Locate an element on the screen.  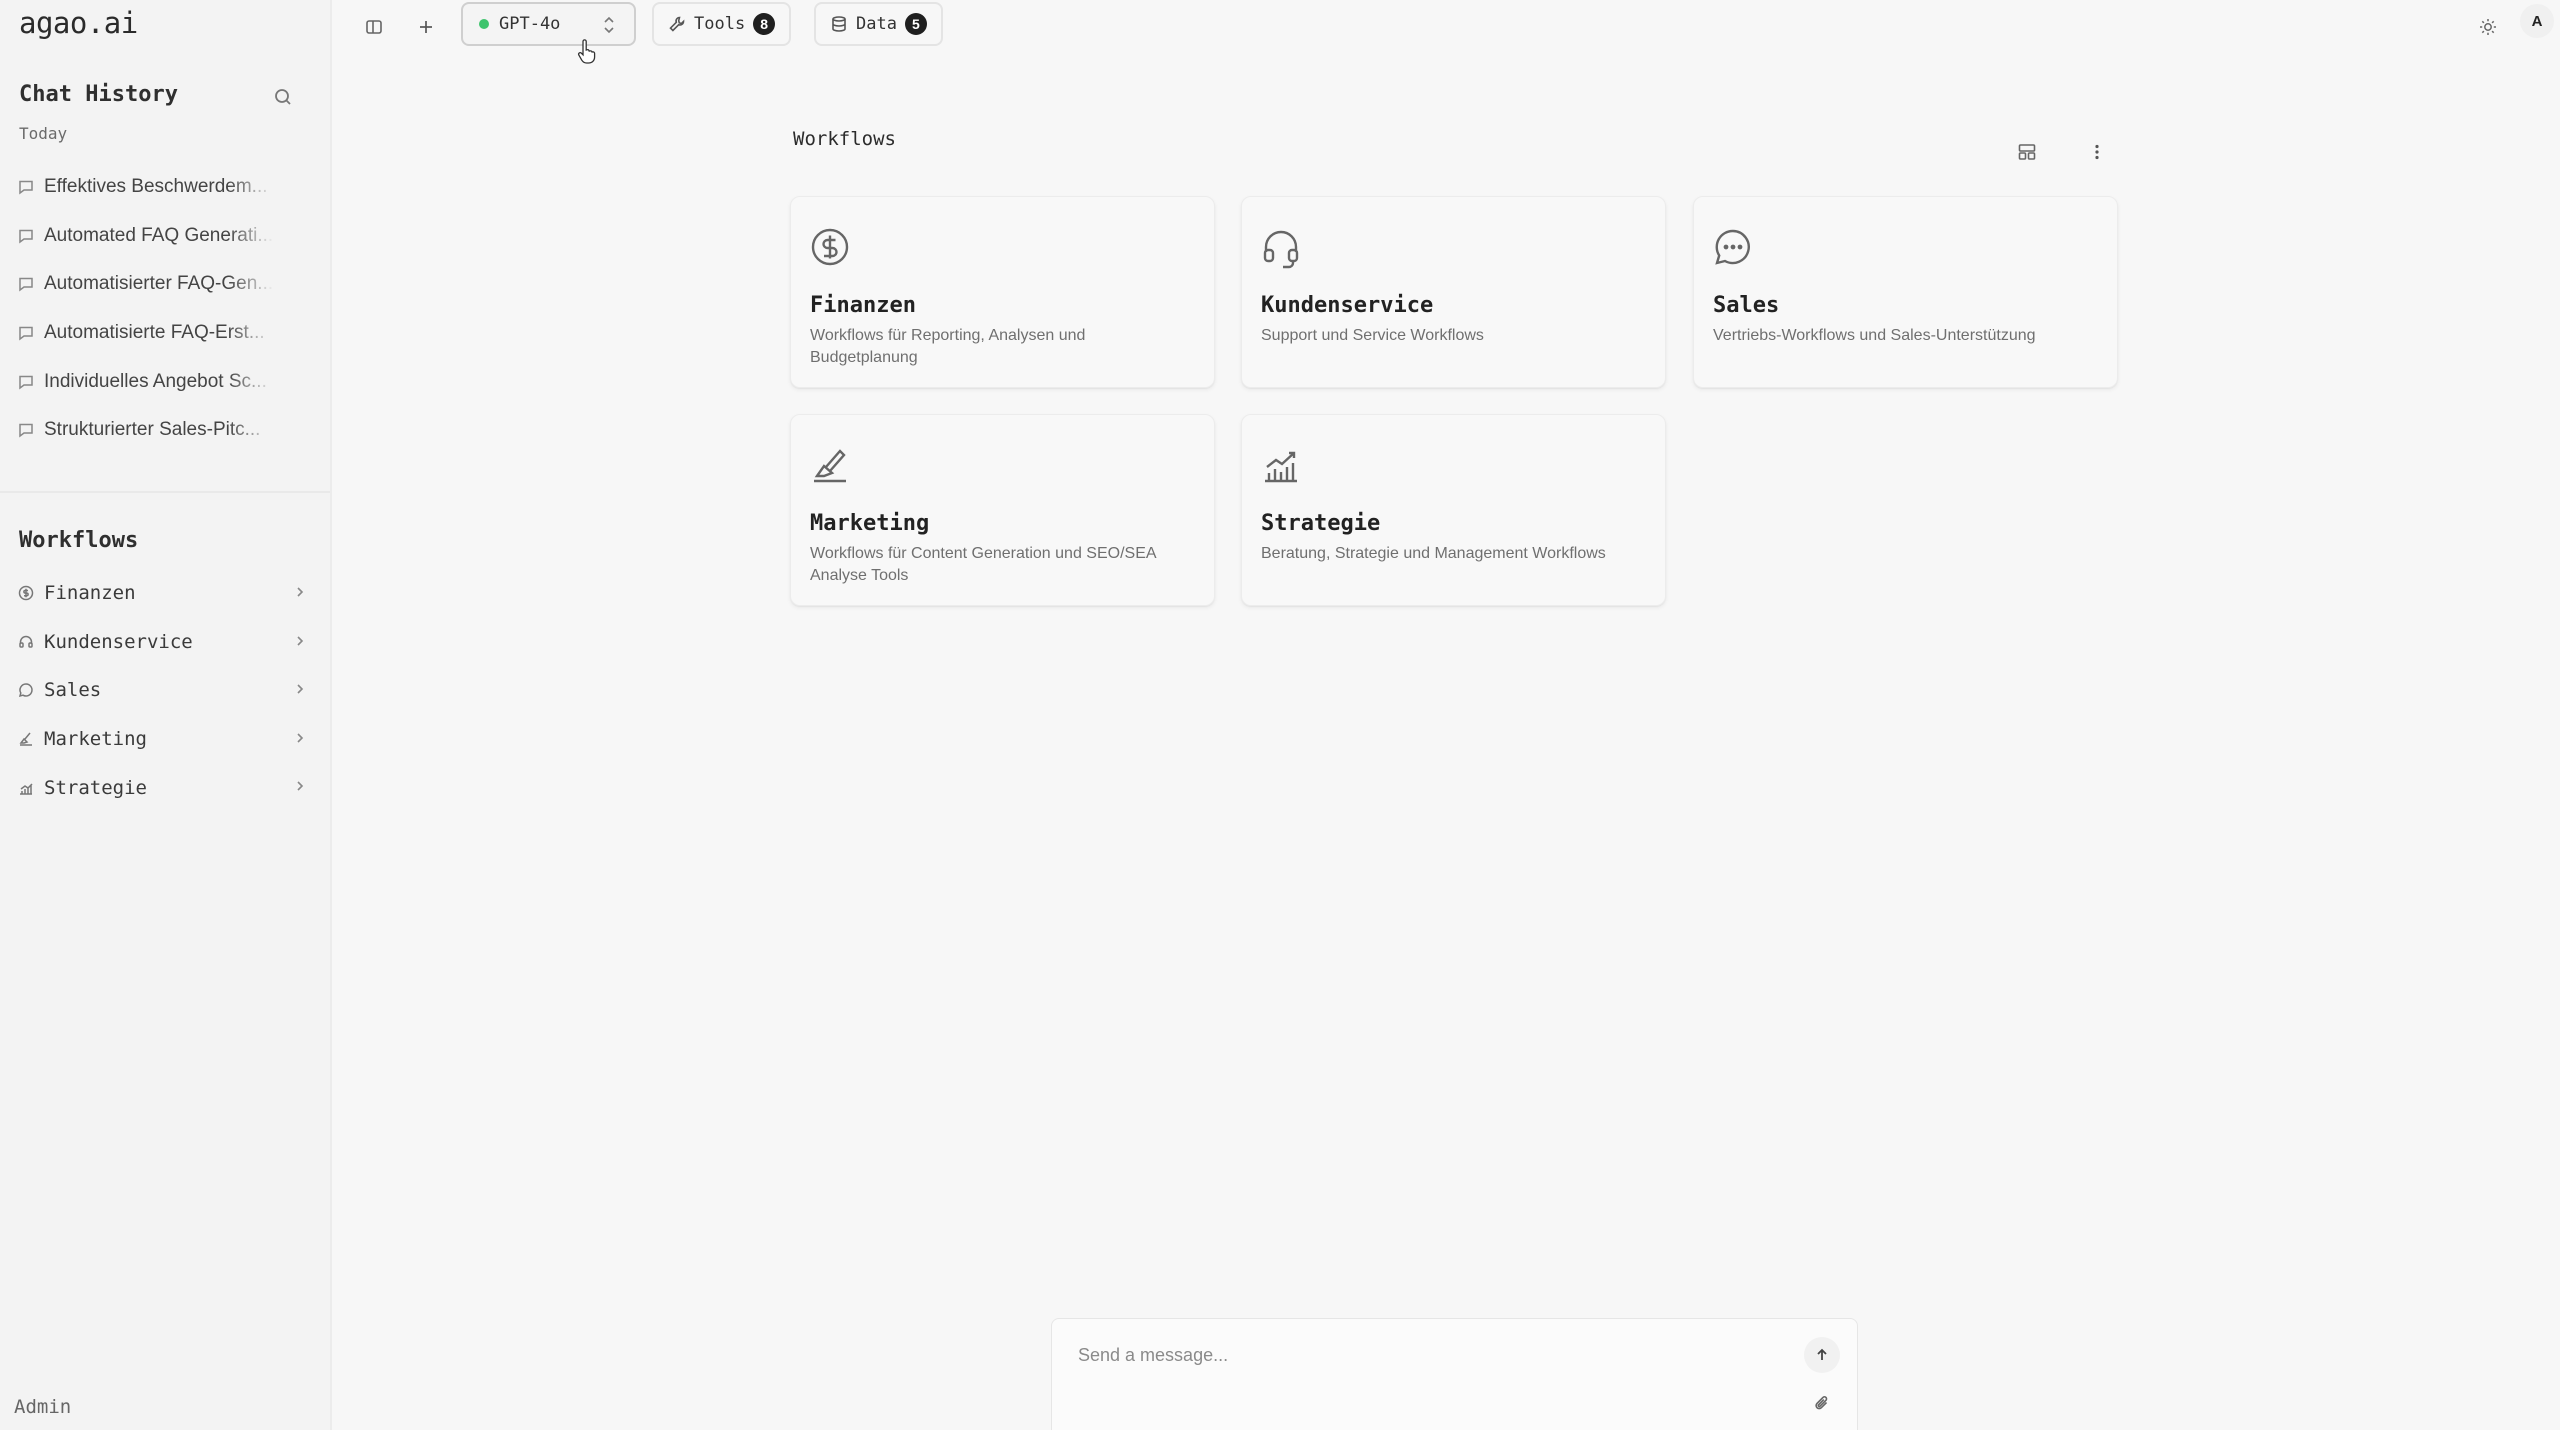
layout-icon is located at coordinates (2027, 152).